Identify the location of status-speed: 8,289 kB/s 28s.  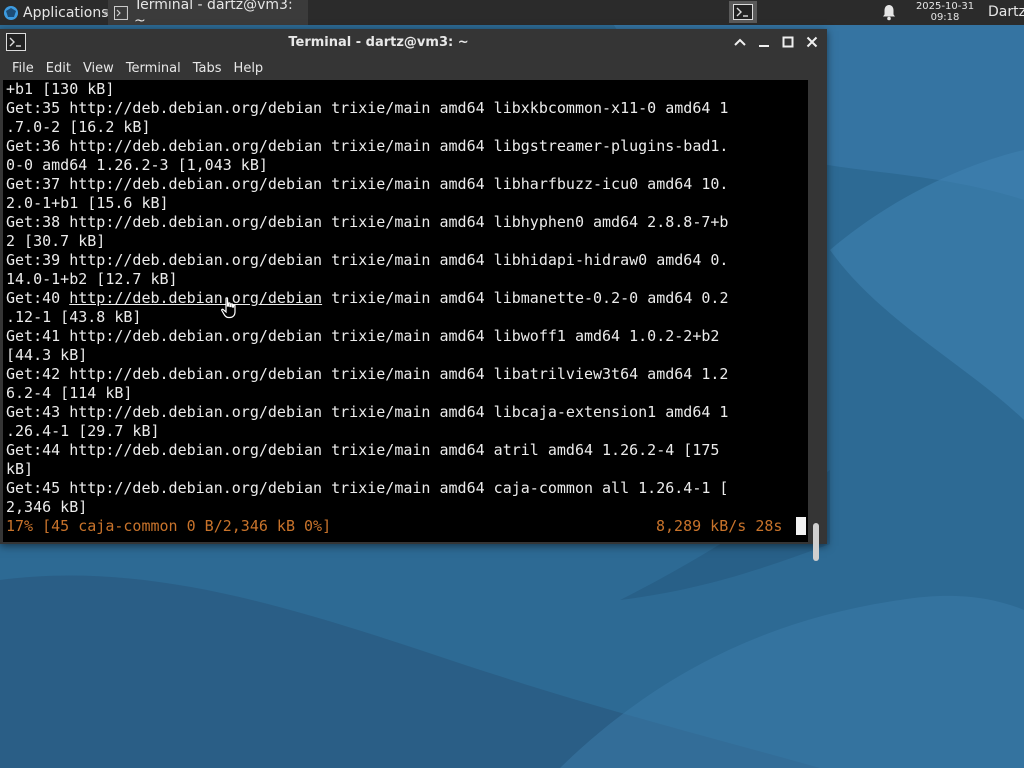
(719, 526).